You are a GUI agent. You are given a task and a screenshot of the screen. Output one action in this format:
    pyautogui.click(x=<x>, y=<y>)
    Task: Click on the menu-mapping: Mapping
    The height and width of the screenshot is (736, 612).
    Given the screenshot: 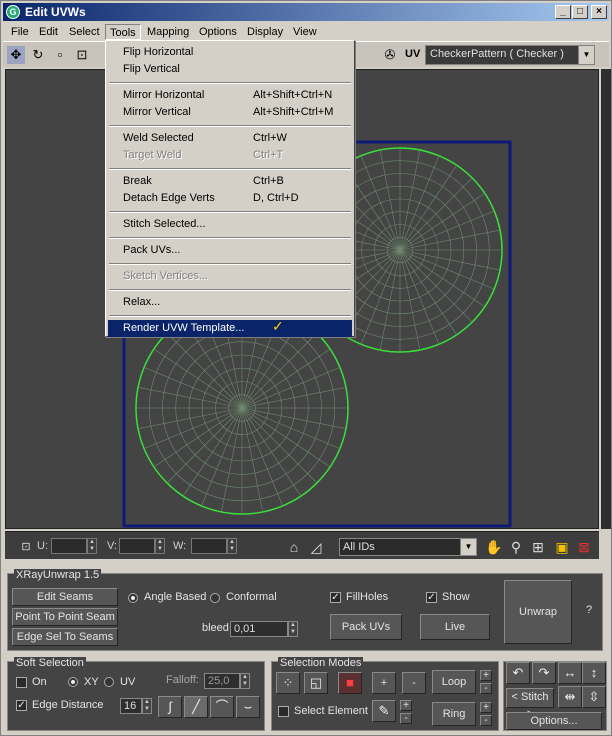 What is the action you would take?
    pyautogui.click(x=168, y=32)
    